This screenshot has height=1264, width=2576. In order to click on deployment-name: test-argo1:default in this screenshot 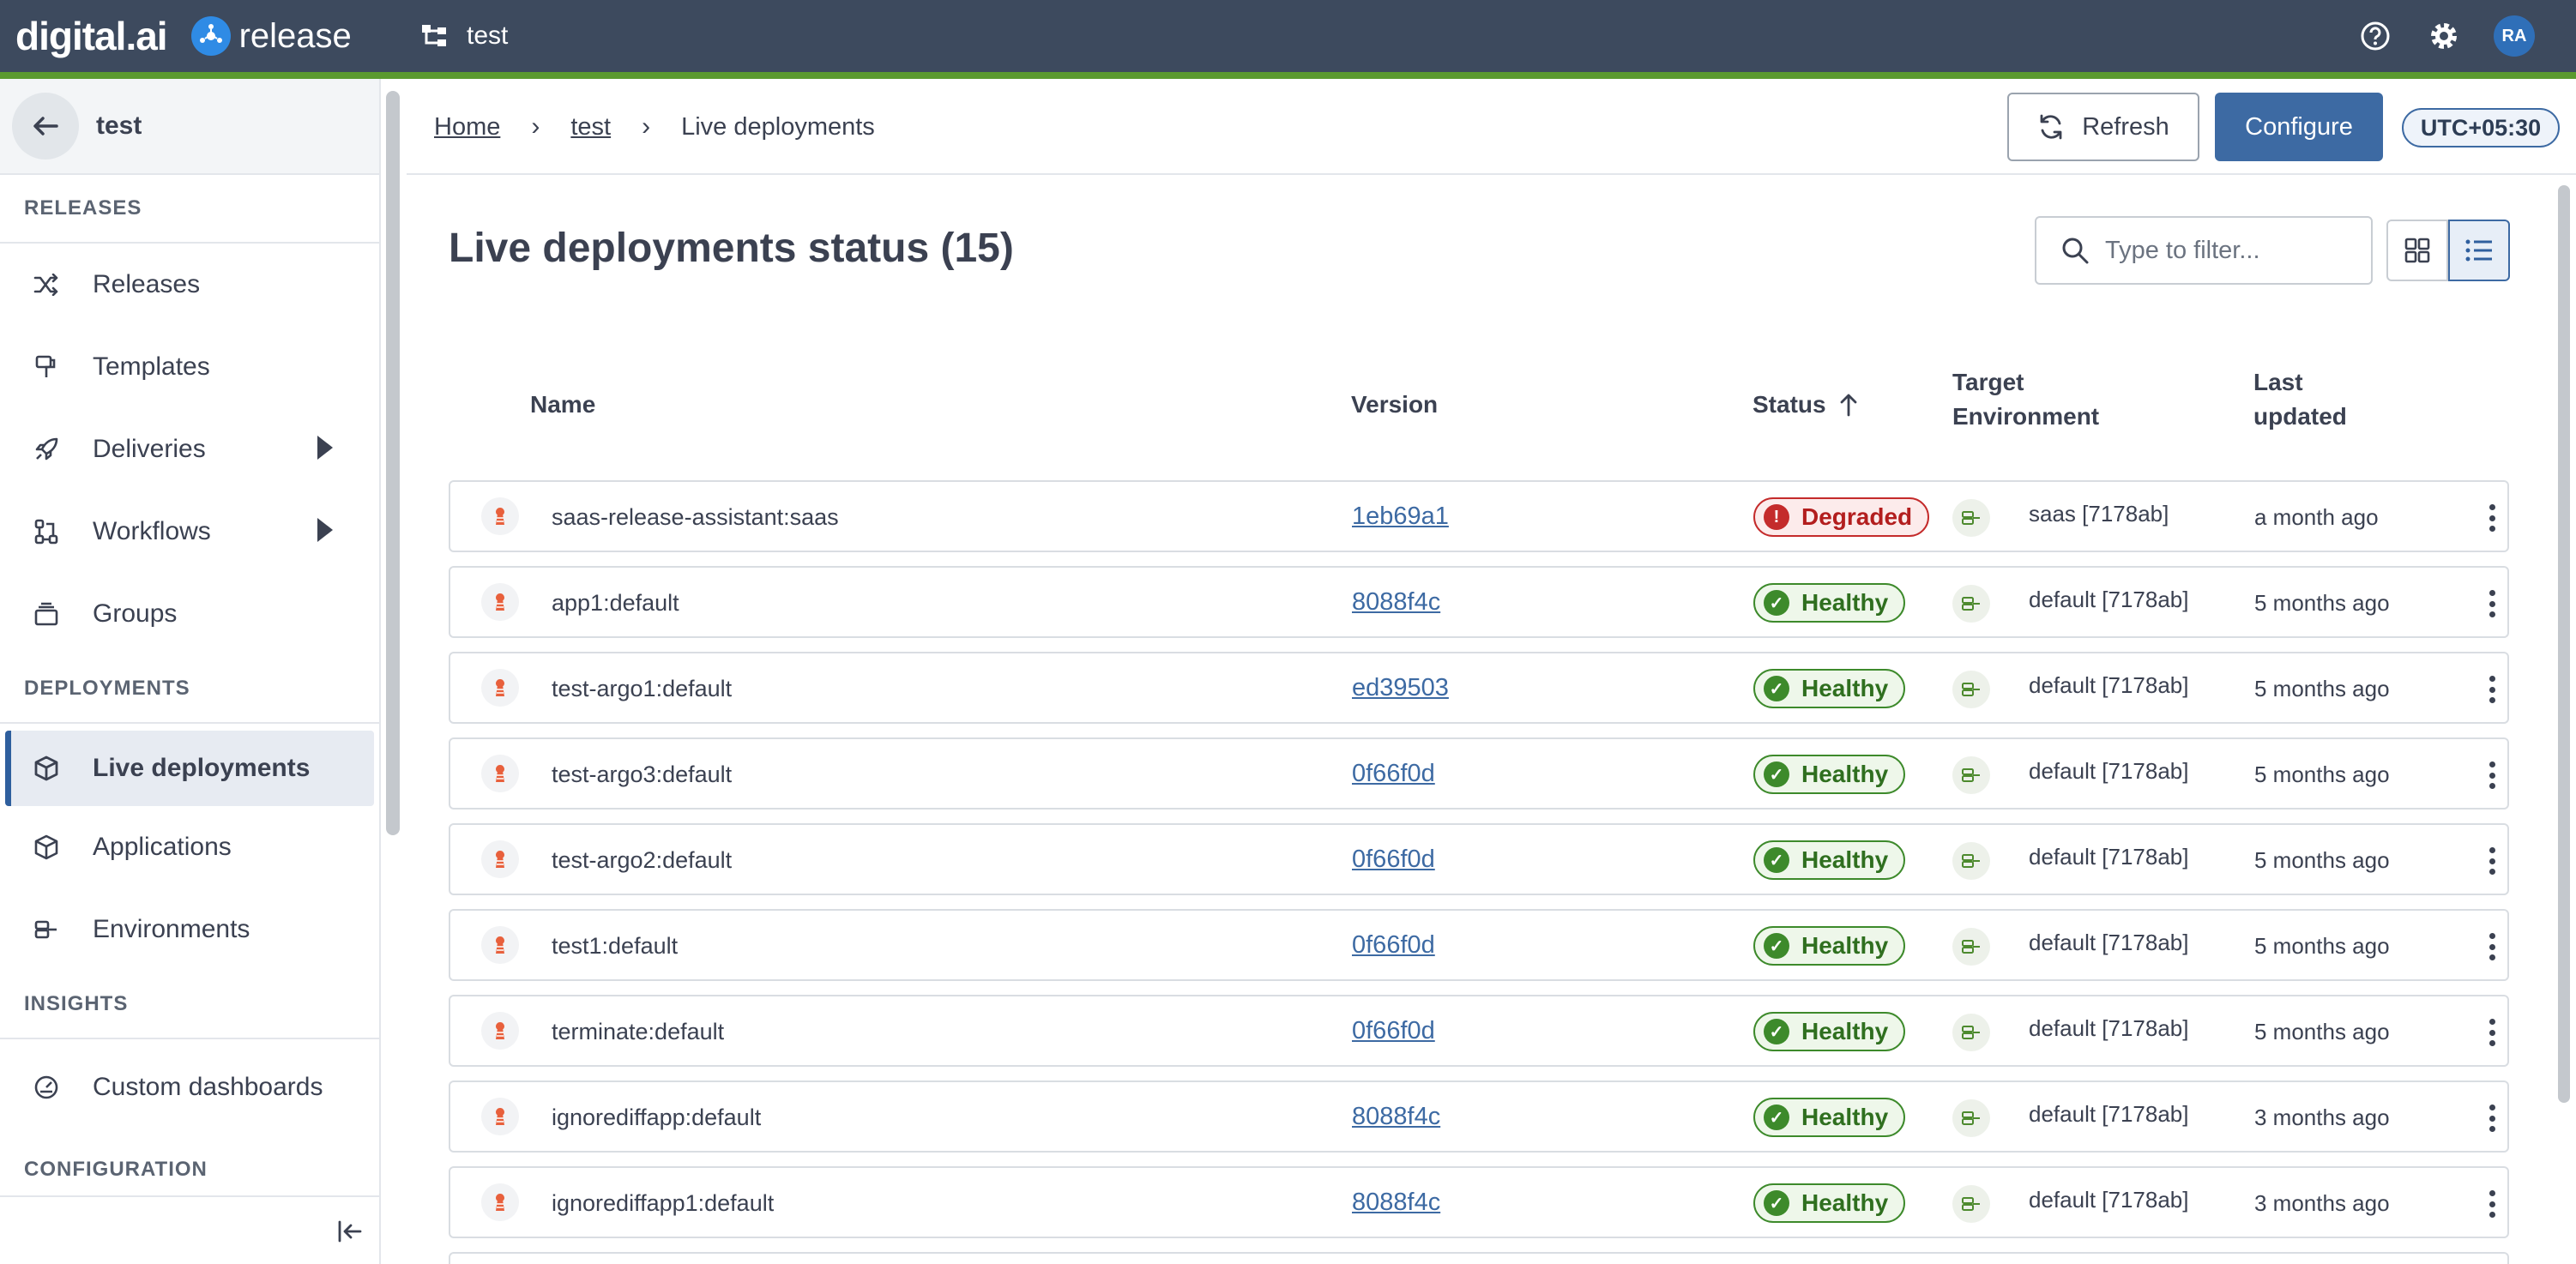, I will do `click(642, 688)`.